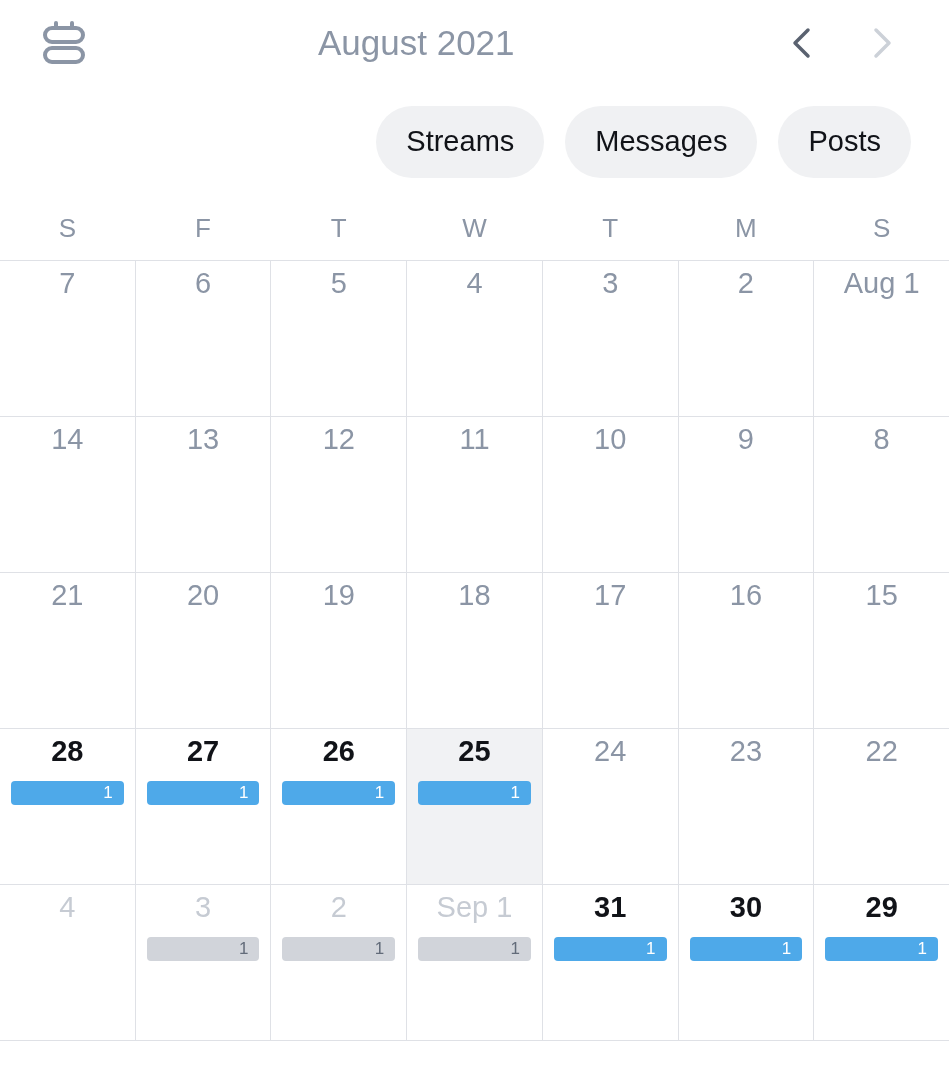  Describe the element at coordinates (474, 494) in the screenshot. I see `day-cell: 11` at that location.